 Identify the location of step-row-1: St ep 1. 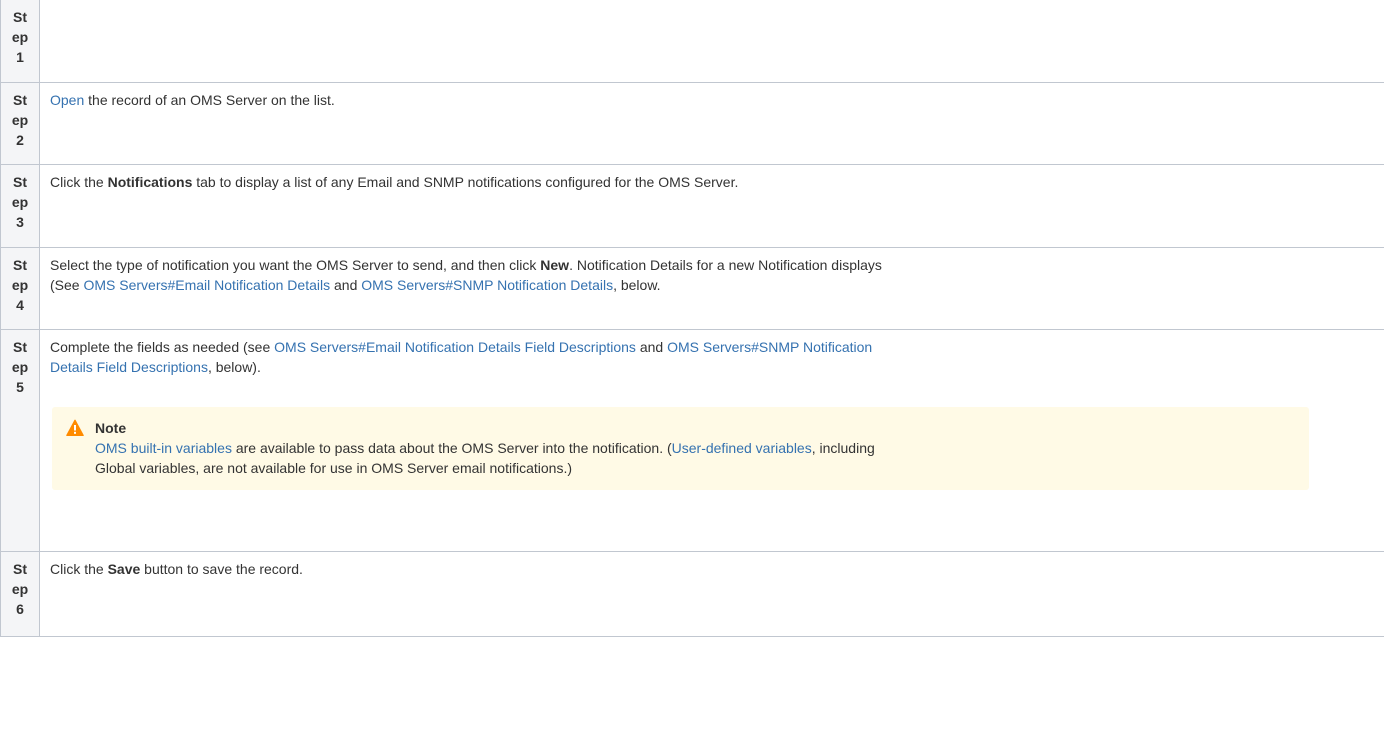
(692, 41).